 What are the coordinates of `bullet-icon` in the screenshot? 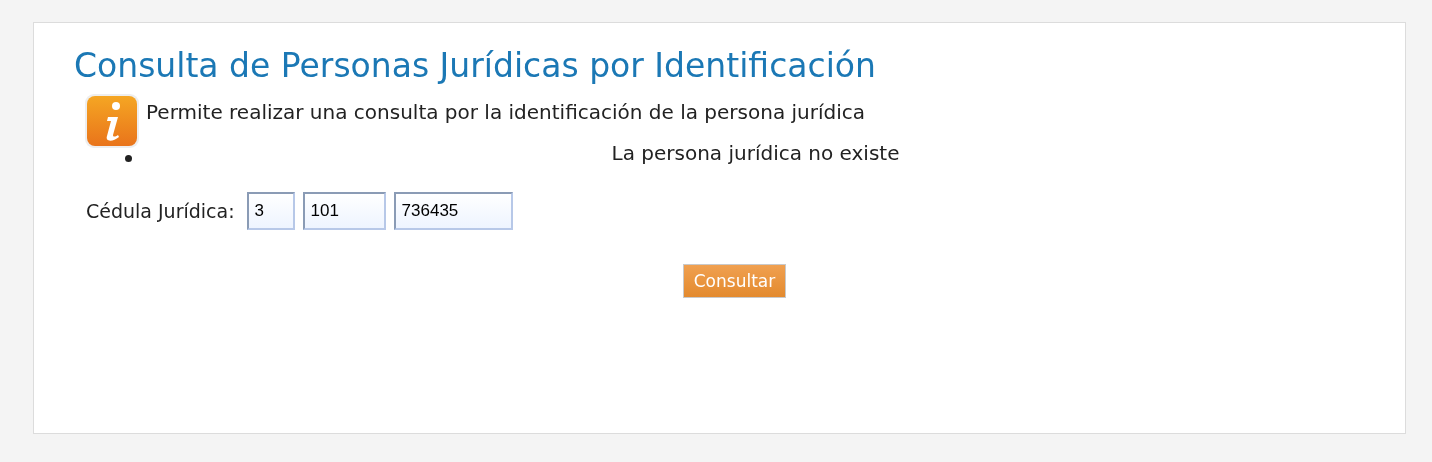 It's located at (128, 158).